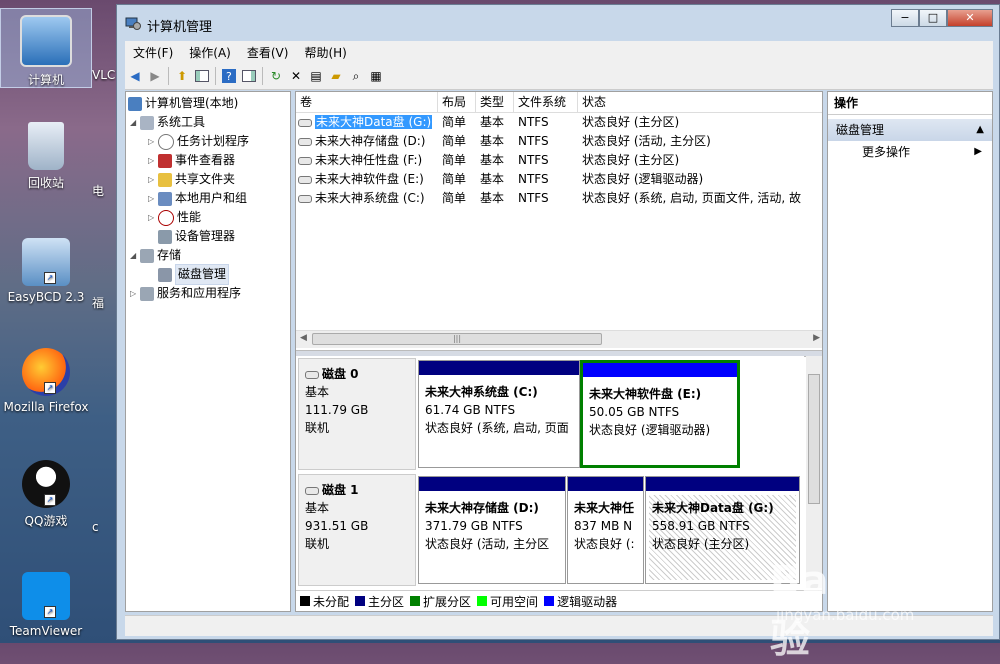 Image resolution: width=1000 pixels, height=664 pixels. I want to click on minimize-button: −, so click(905, 18).